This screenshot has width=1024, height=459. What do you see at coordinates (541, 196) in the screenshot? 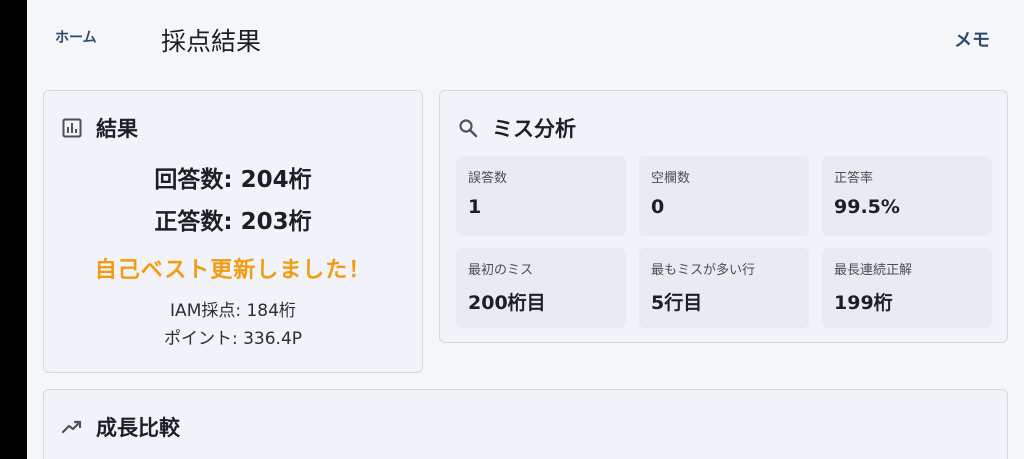
I see `stat-wrong-count: 誤答数 1` at bounding box center [541, 196].